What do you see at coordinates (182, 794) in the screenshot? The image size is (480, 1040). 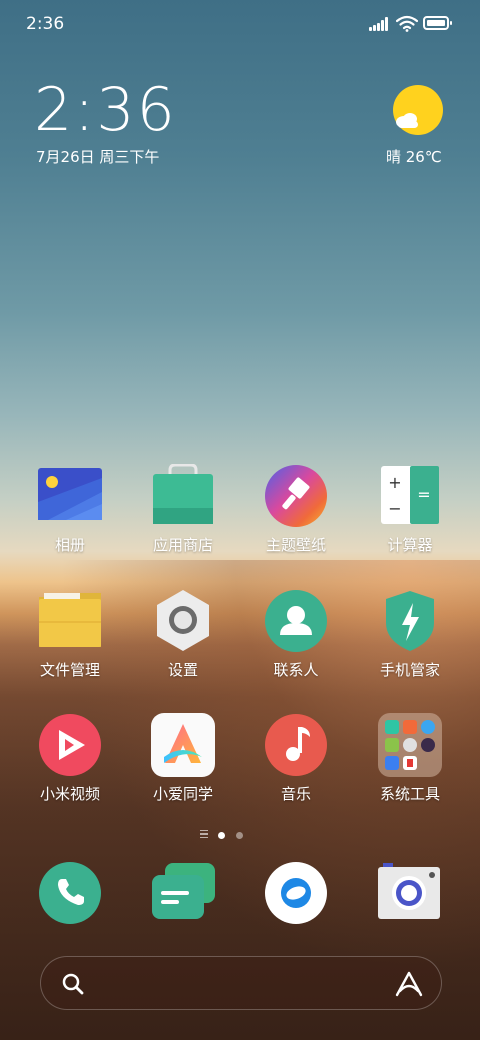 I see `app-label: 小爱同学` at bounding box center [182, 794].